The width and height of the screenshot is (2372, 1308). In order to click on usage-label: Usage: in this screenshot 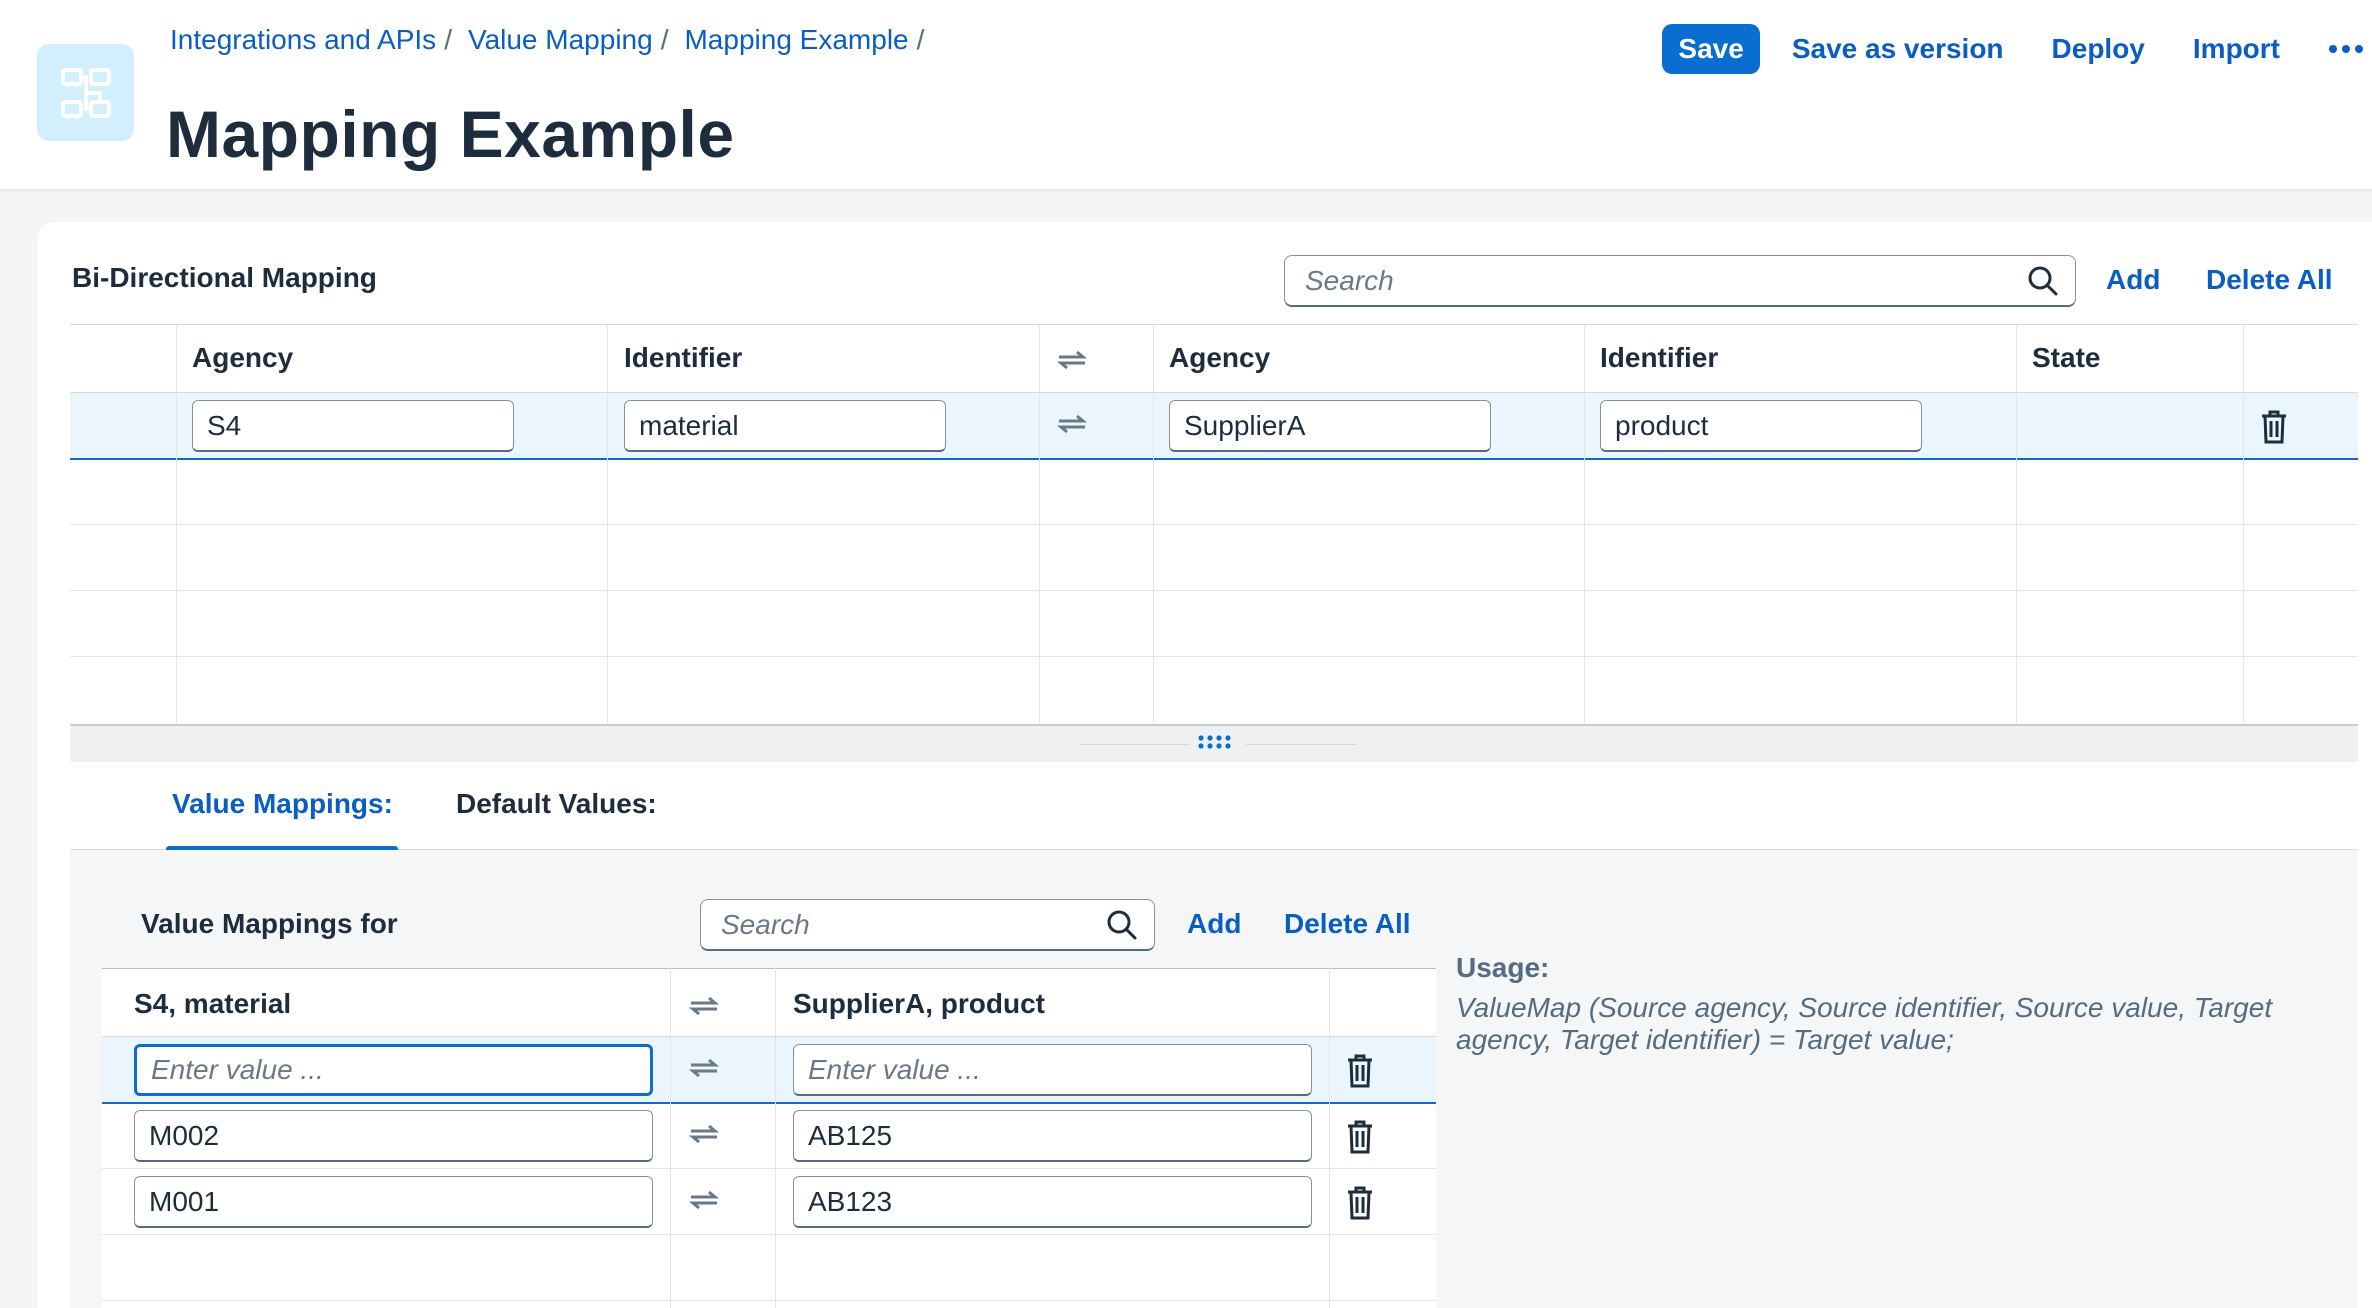, I will do `click(1503, 967)`.